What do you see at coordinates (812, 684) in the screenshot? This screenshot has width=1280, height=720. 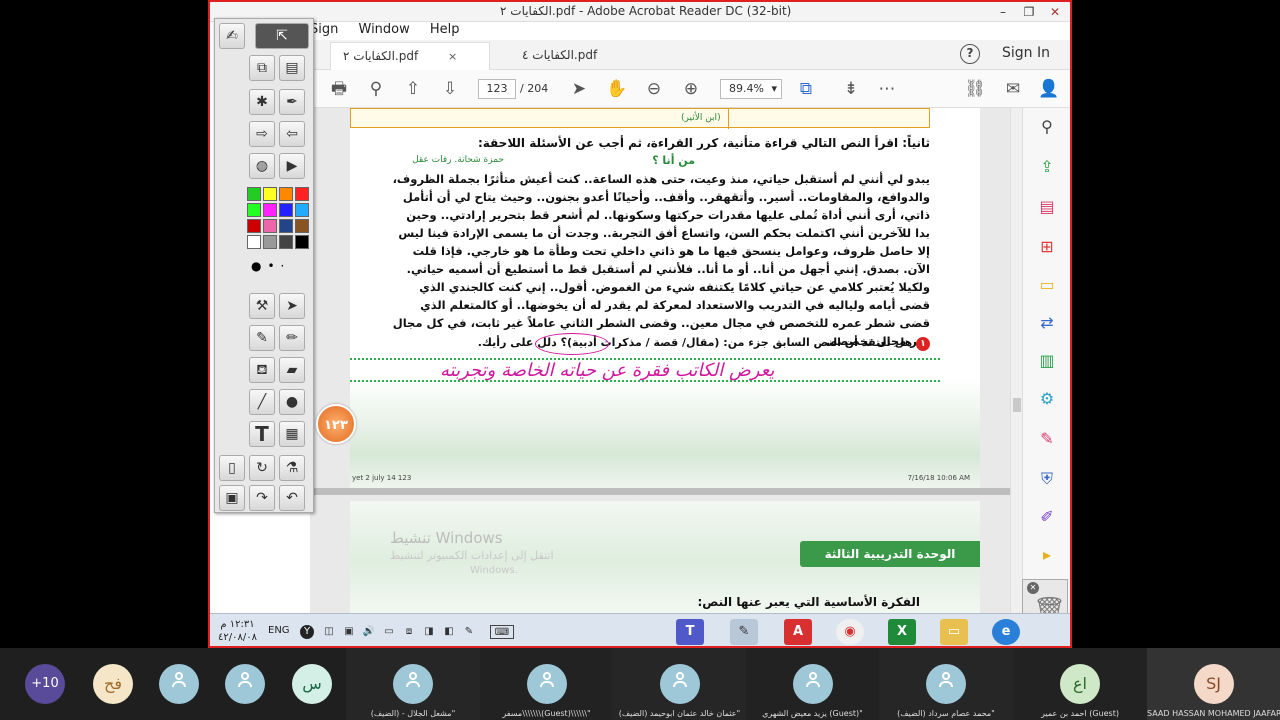 I see `participant-tile: يزيد معيض الشهري (Guest)"` at bounding box center [812, 684].